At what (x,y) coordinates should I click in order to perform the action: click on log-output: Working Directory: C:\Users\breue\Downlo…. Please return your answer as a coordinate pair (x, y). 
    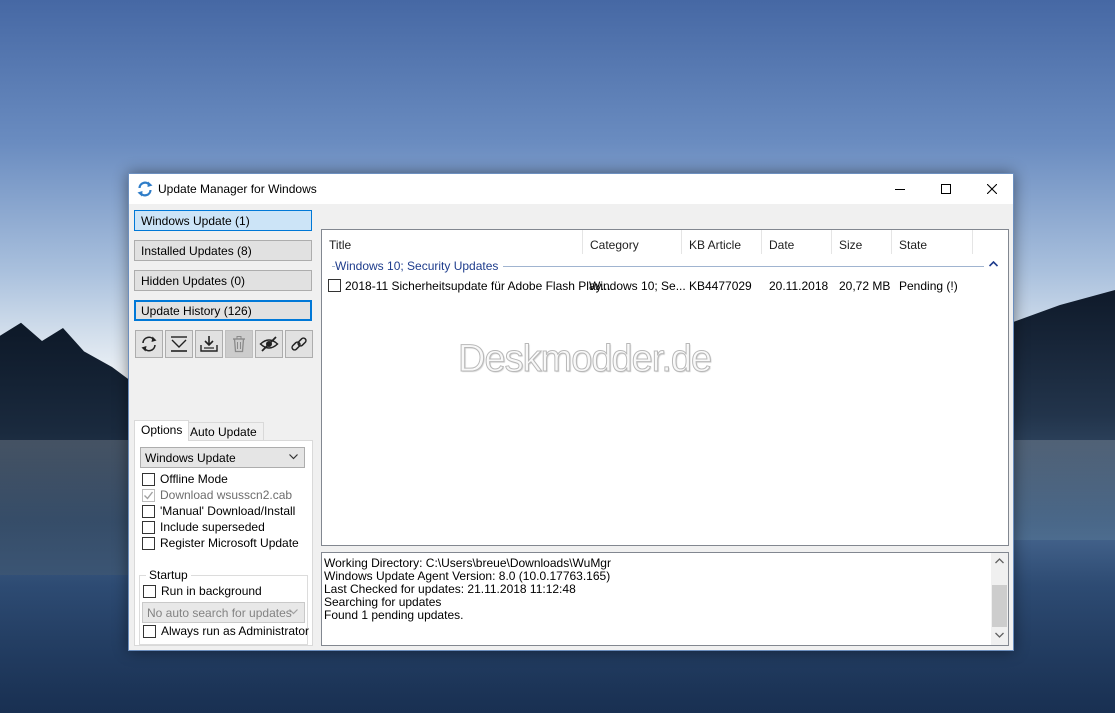
    Looking at the image, I should click on (665, 599).